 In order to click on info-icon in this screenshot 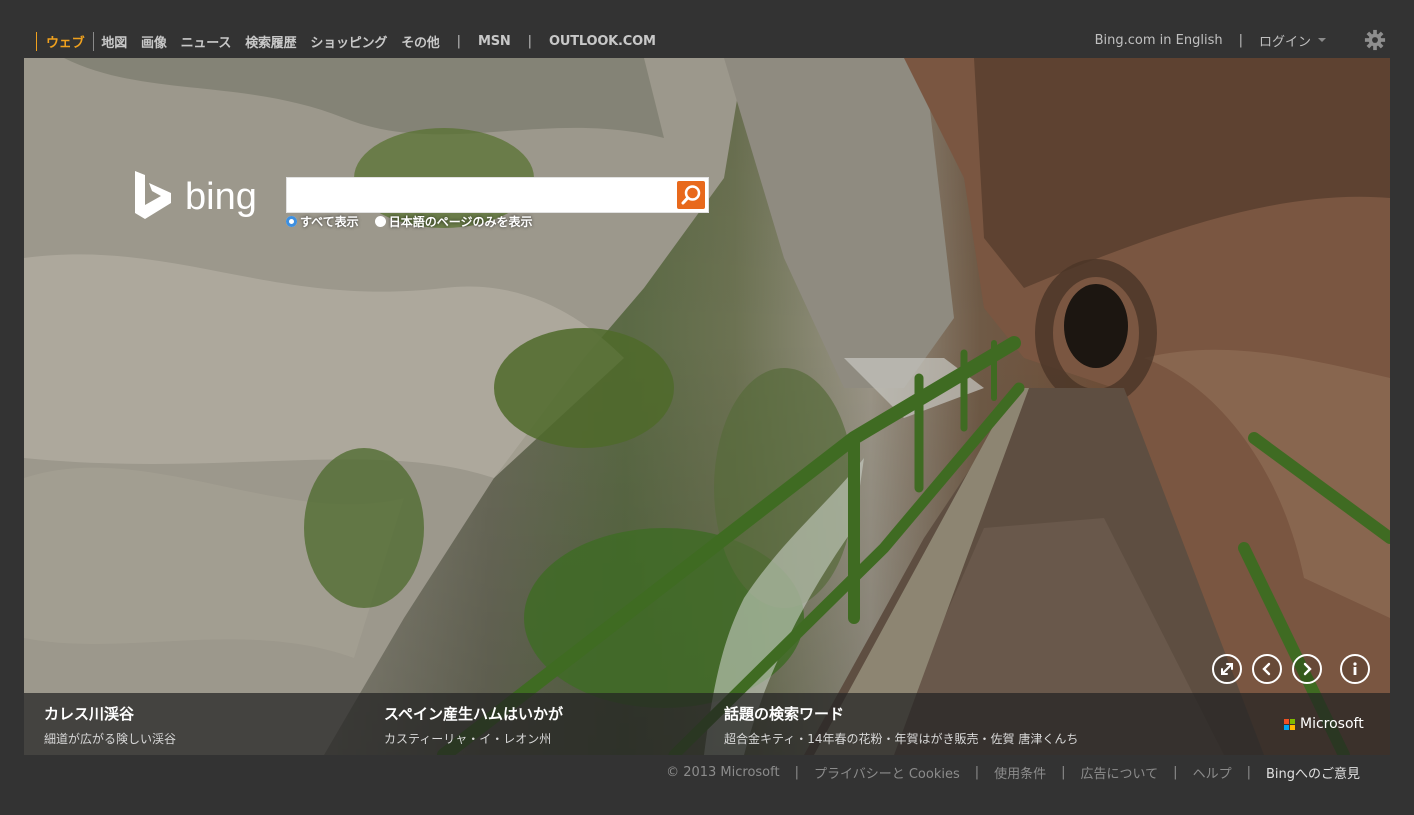, I will do `click(1355, 668)`.